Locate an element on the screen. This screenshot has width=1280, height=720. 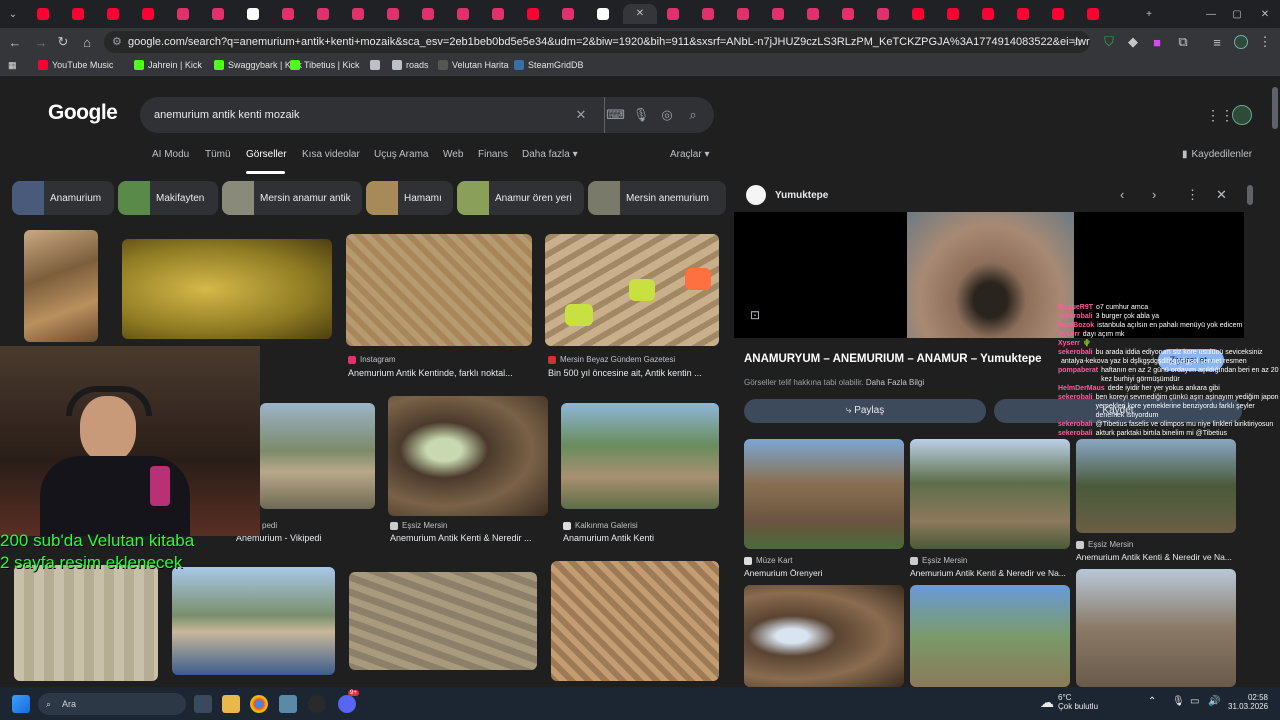
more-info-link: Daha Fazla Bilgi is located at coordinates (895, 382).